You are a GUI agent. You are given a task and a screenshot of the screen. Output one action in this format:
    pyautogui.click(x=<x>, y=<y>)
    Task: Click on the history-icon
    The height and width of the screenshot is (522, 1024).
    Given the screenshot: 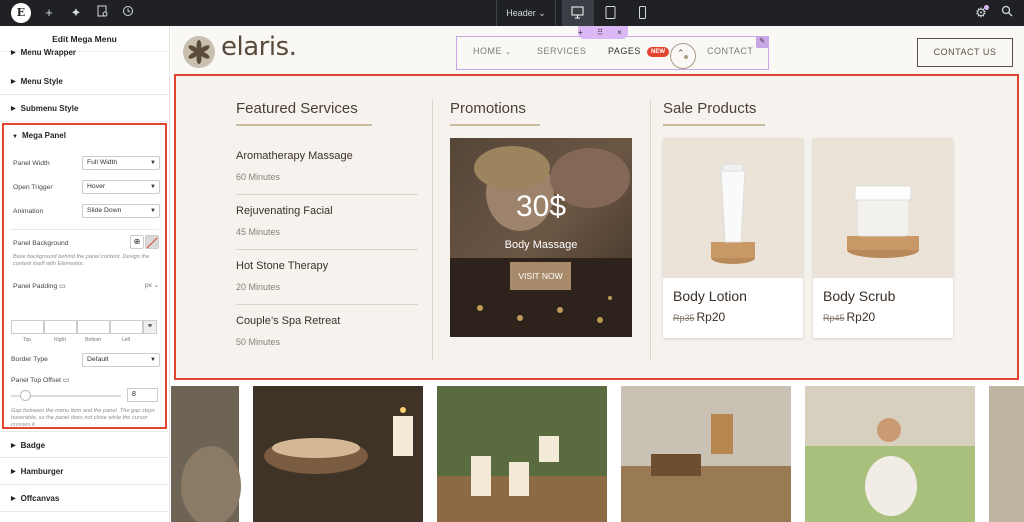 What is the action you would take?
    pyautogui.click(x=128, y=13)
    